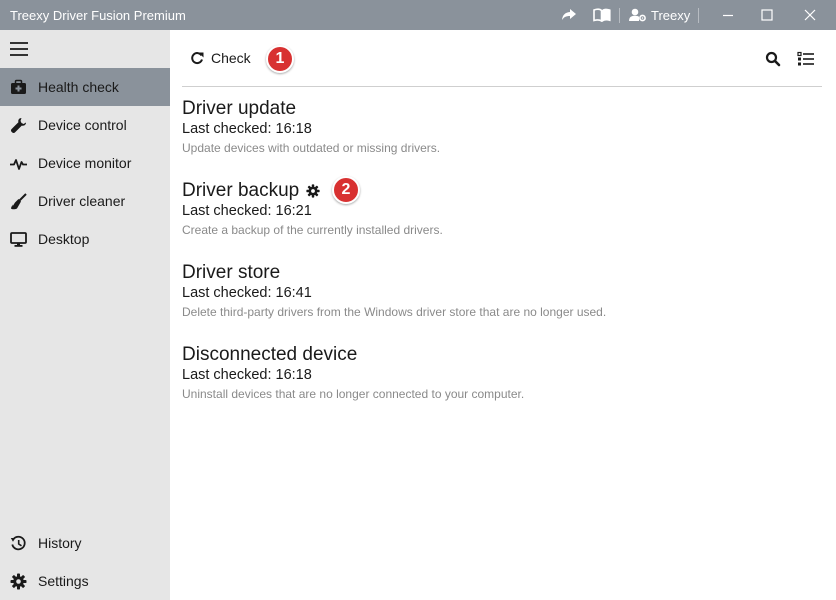 The height and width of the screenshot is (600, 836). What do you see at coordinates (19, 201) in the screenshot?
I see `broom-icon` at bounding box center [19, 201].